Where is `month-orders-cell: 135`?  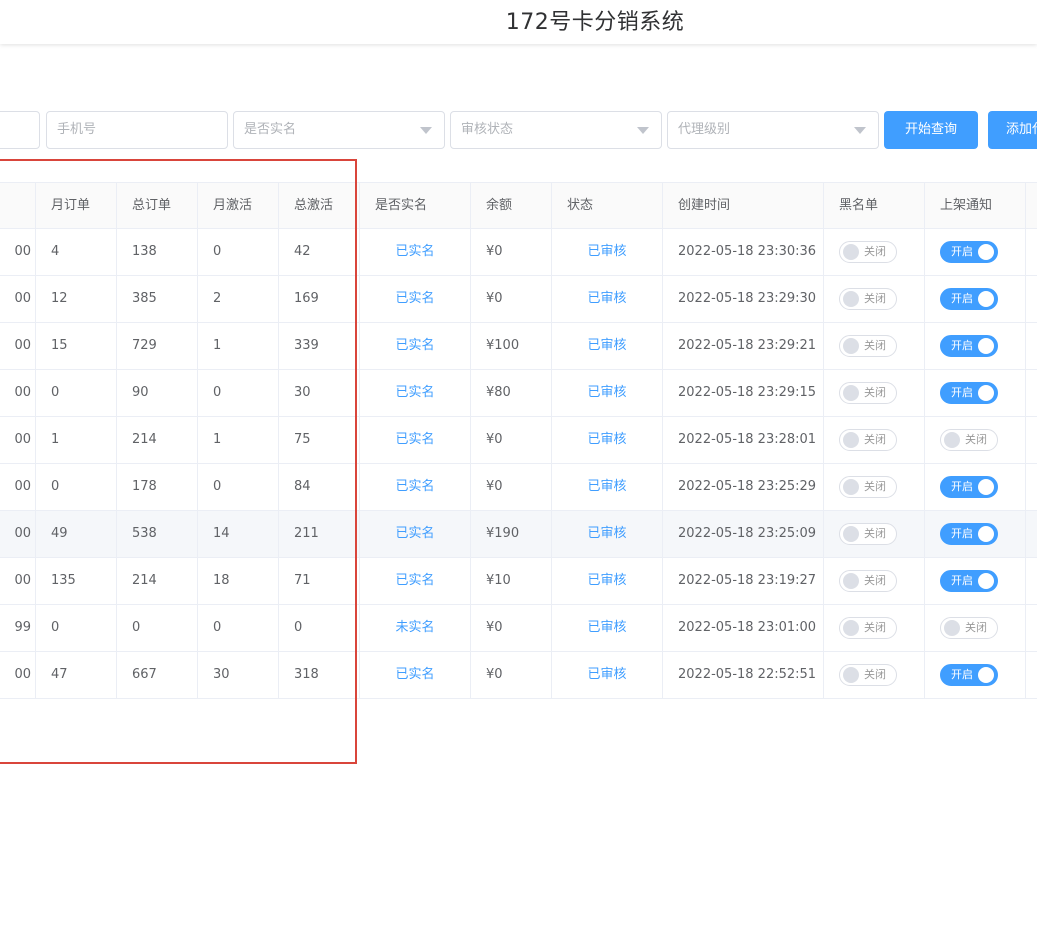 month-orders-cell: 135 is located at coordinates (76, 581).